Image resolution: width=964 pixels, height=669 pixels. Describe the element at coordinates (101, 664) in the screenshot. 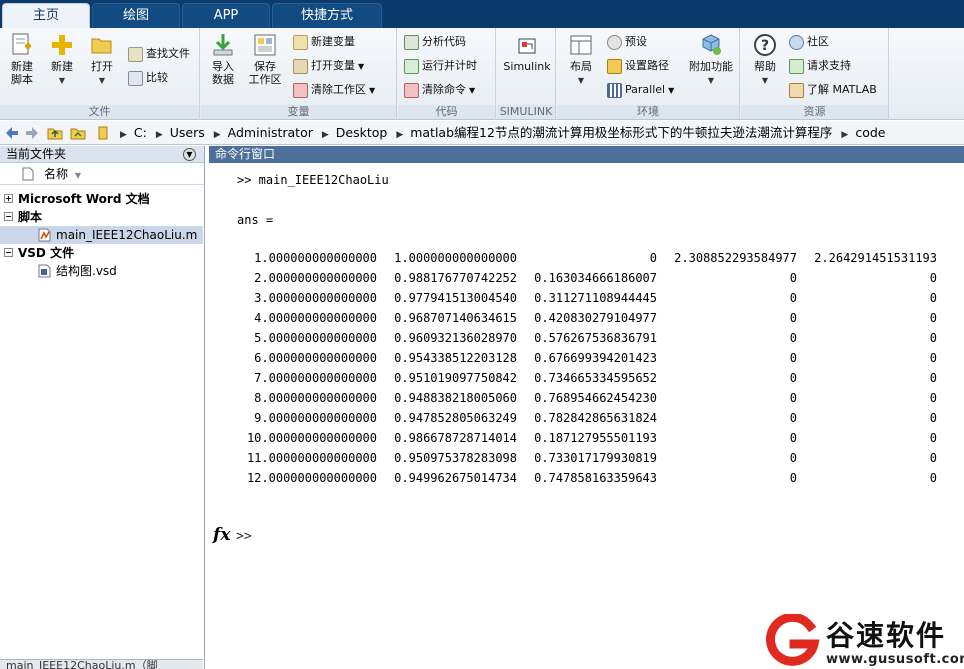

I see `file-details-bar: main_IEEE12ChaoLiu.m（脚` at that location.